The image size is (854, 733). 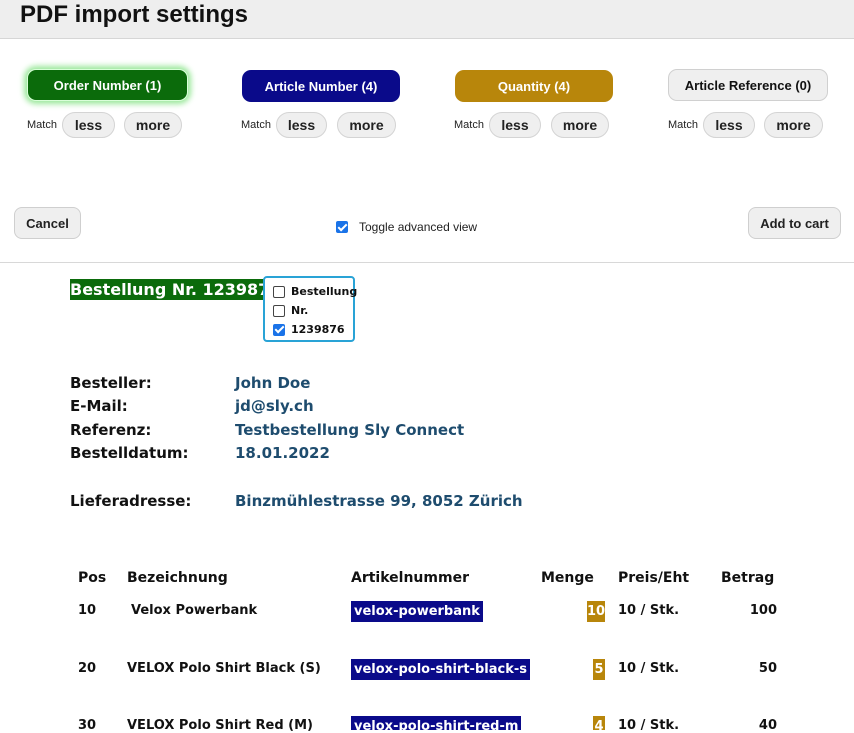 I want to click on popup-label-nr: Nr., so click(x=300, y=310).